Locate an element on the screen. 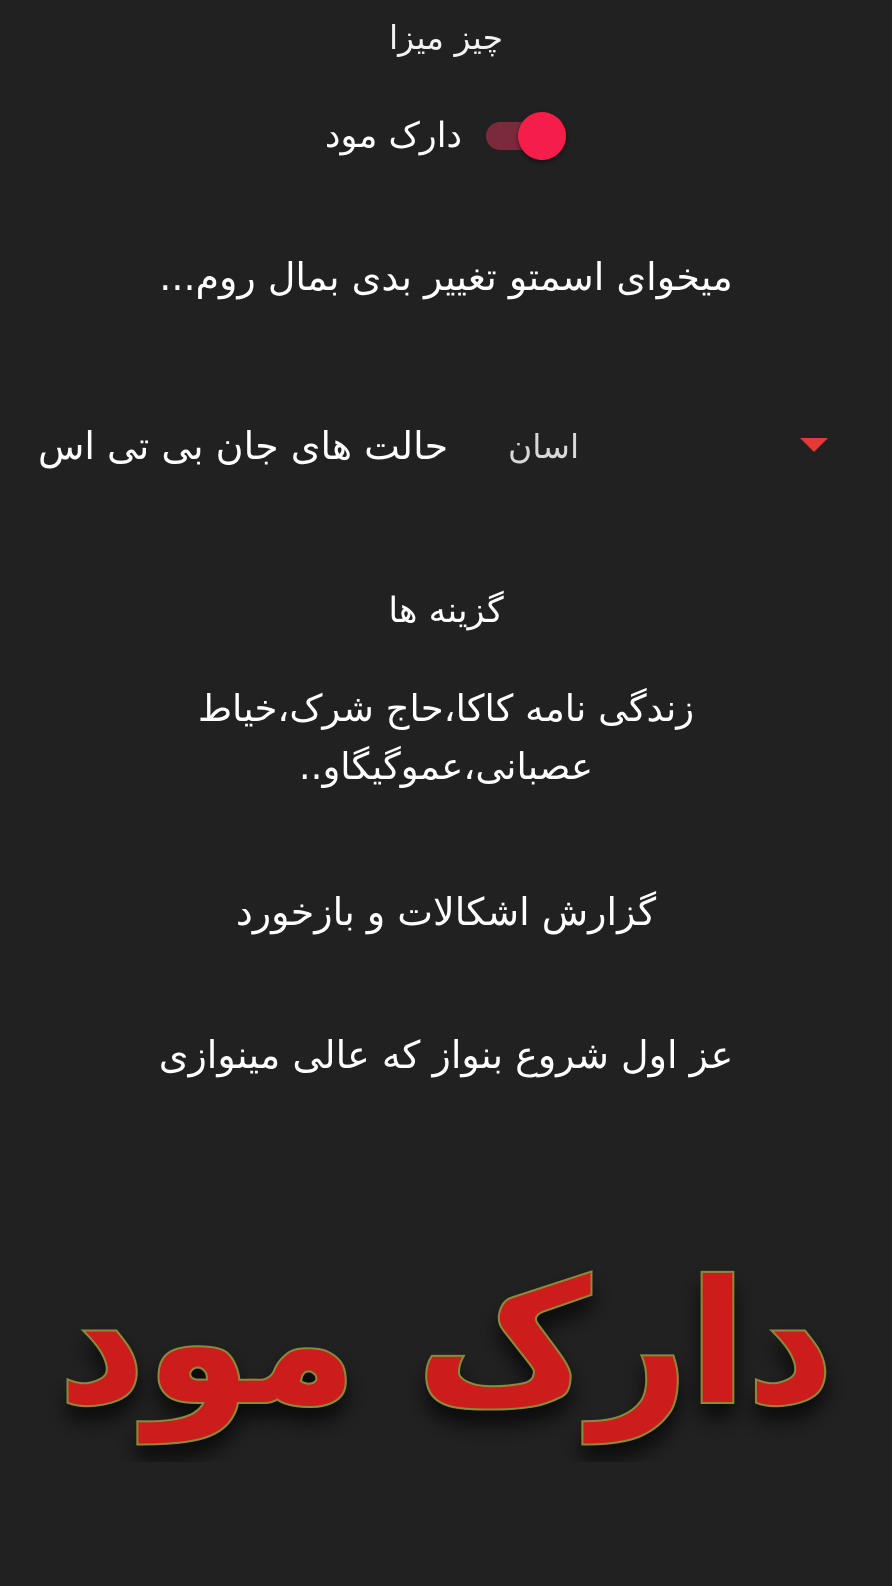 The width and height of the screenshot is (892, 1586). bts-mode-selected-value: اسان is located at coordinates (543, 447).